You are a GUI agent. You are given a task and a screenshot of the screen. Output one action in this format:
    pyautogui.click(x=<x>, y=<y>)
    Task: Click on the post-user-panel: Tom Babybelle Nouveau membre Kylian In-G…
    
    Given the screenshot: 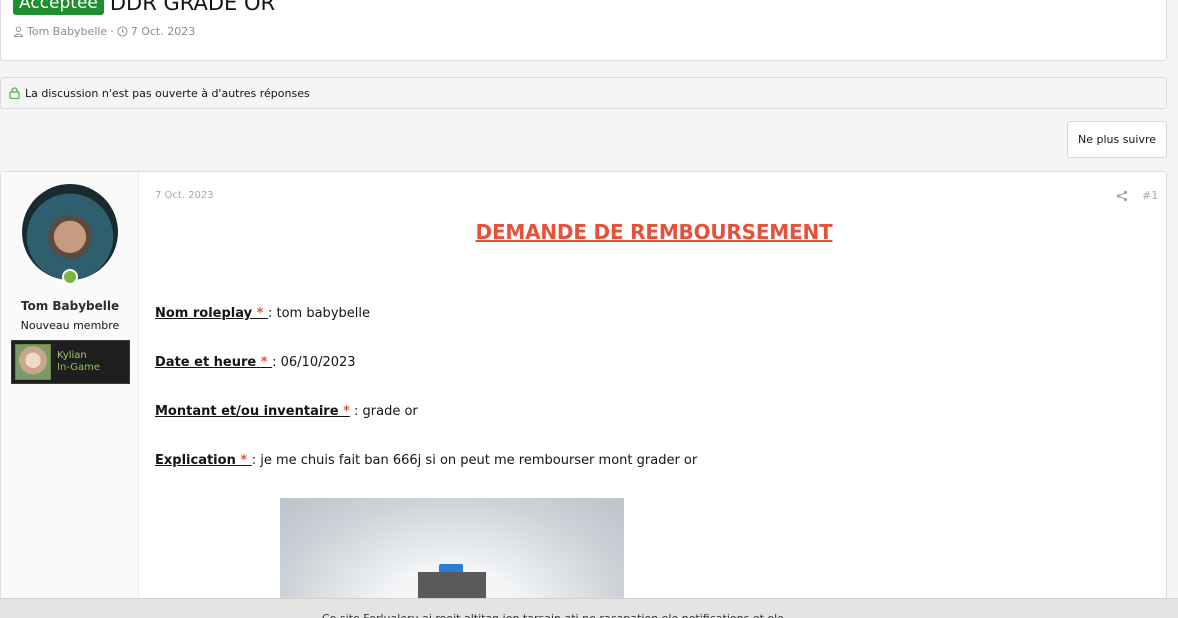 What is the action you would take?
    pyautogui.click(x=70, y=394)
    